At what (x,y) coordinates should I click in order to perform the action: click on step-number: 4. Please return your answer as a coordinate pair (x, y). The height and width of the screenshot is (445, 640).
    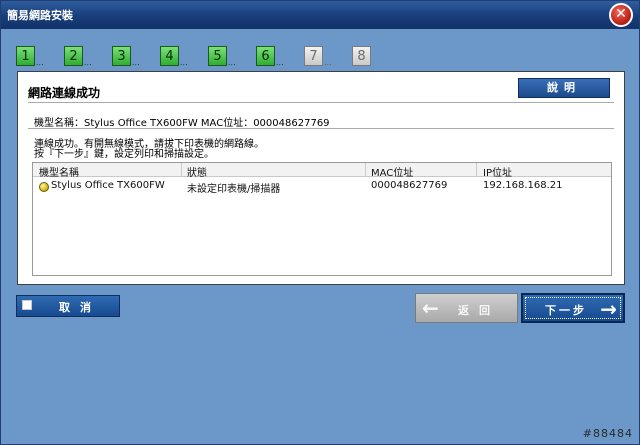
    Looking at the image, I should click on (169, 56).